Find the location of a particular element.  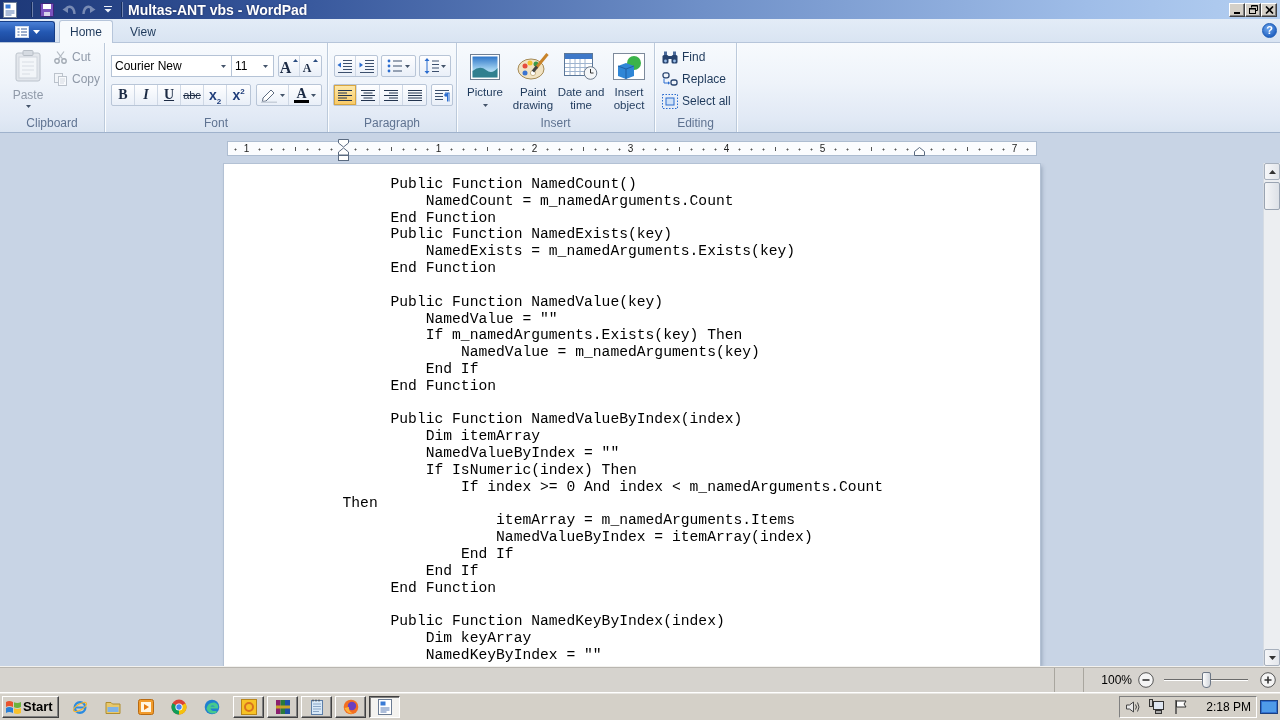

code-line: Public Function NamedCount() is located at coordinates (513, 184).